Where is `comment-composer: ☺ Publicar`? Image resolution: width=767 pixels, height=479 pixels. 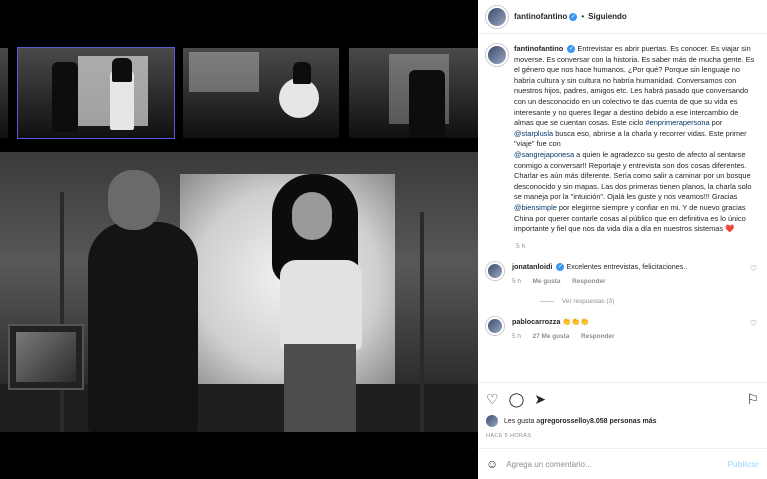
comment-composer: ☺ Publicar is located at coordinates (622, 463).